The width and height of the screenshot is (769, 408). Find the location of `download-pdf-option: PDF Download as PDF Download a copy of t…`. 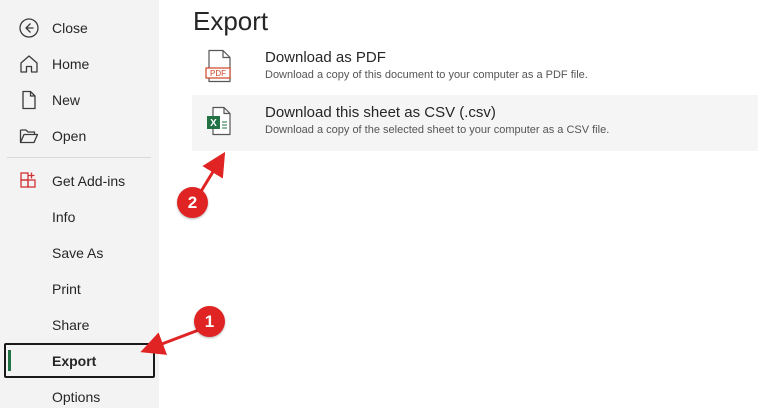

download-pdf-option: PDF Download as PDF Download a copy of t… is located at coordinates (475, 68).